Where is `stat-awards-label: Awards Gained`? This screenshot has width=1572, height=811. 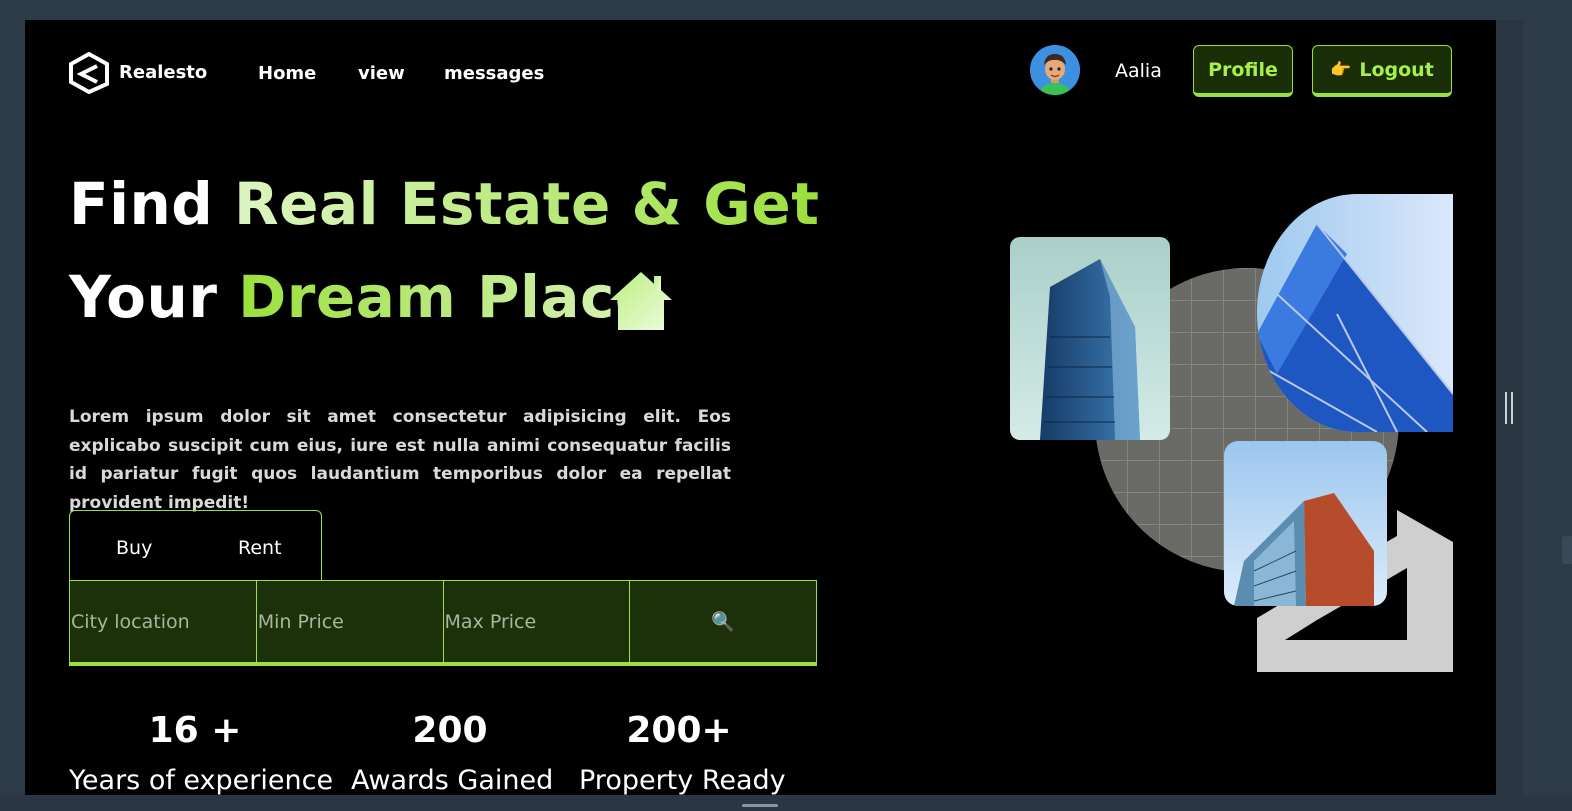
stat-awards-label: Awards Gained is located at coordinates (452, 780).